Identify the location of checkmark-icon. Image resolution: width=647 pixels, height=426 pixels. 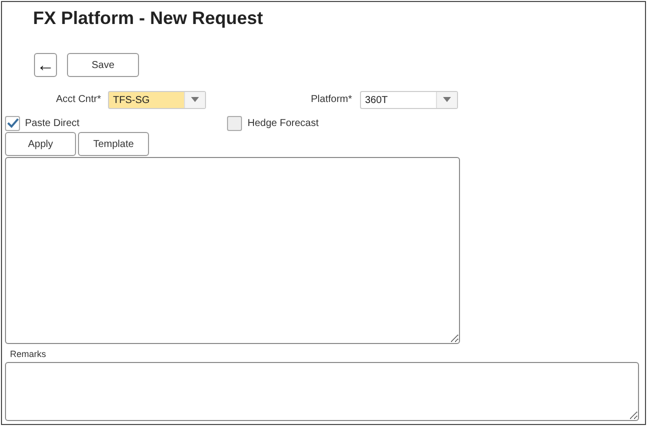
(12, 123).